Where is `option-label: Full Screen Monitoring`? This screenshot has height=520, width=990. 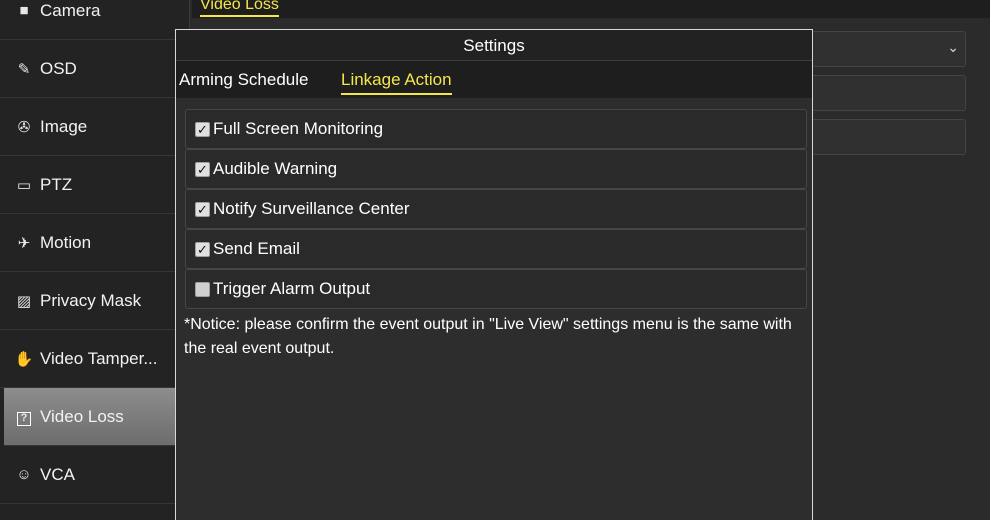
option-label: Full Screen Monitoring is located at coordinates (298, 128).